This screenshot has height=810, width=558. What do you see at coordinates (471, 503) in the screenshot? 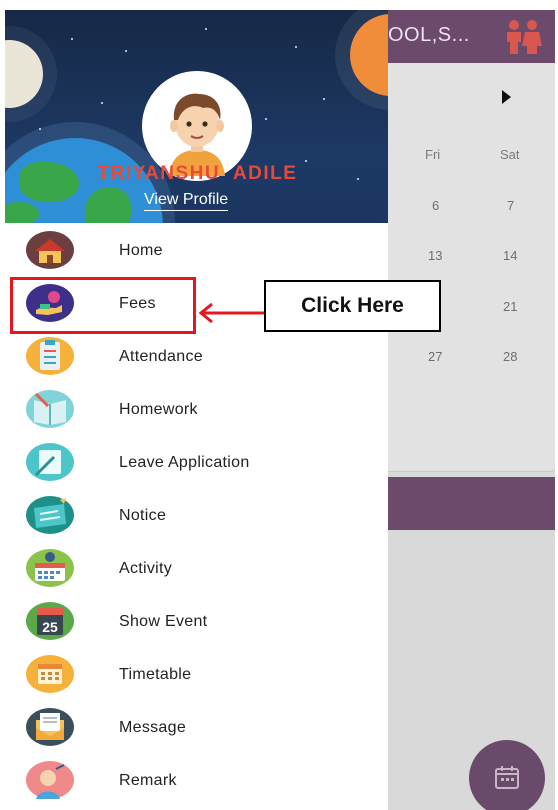
I see `background-band` at bounding box center [471, 503].